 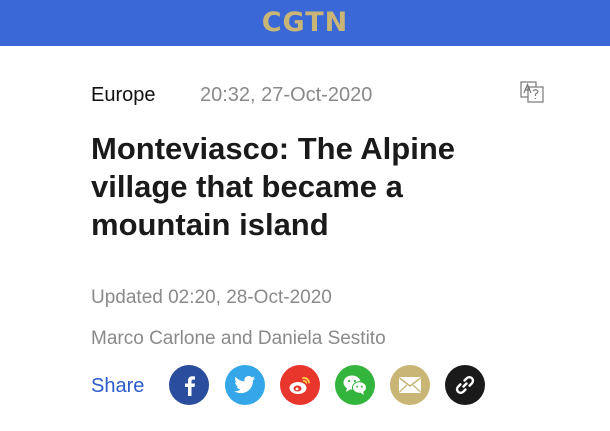 I want to click on wechat-icon, so click(x=355, y=385).